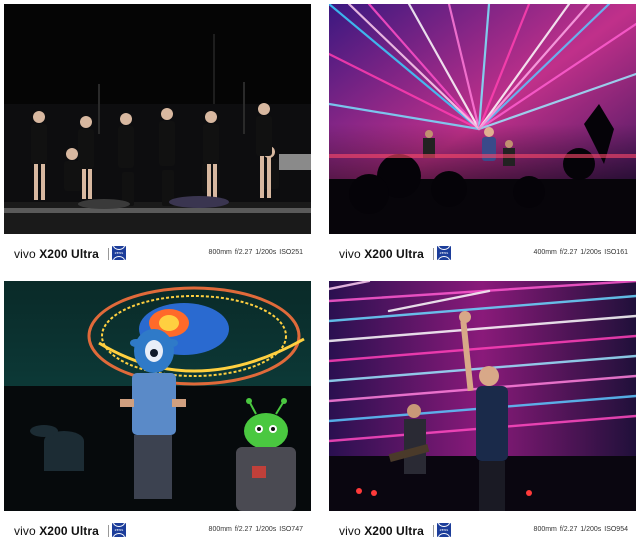  I want to click on exif-info: 800mm f/2.27 1/200s ISO251, so click(255, 252).